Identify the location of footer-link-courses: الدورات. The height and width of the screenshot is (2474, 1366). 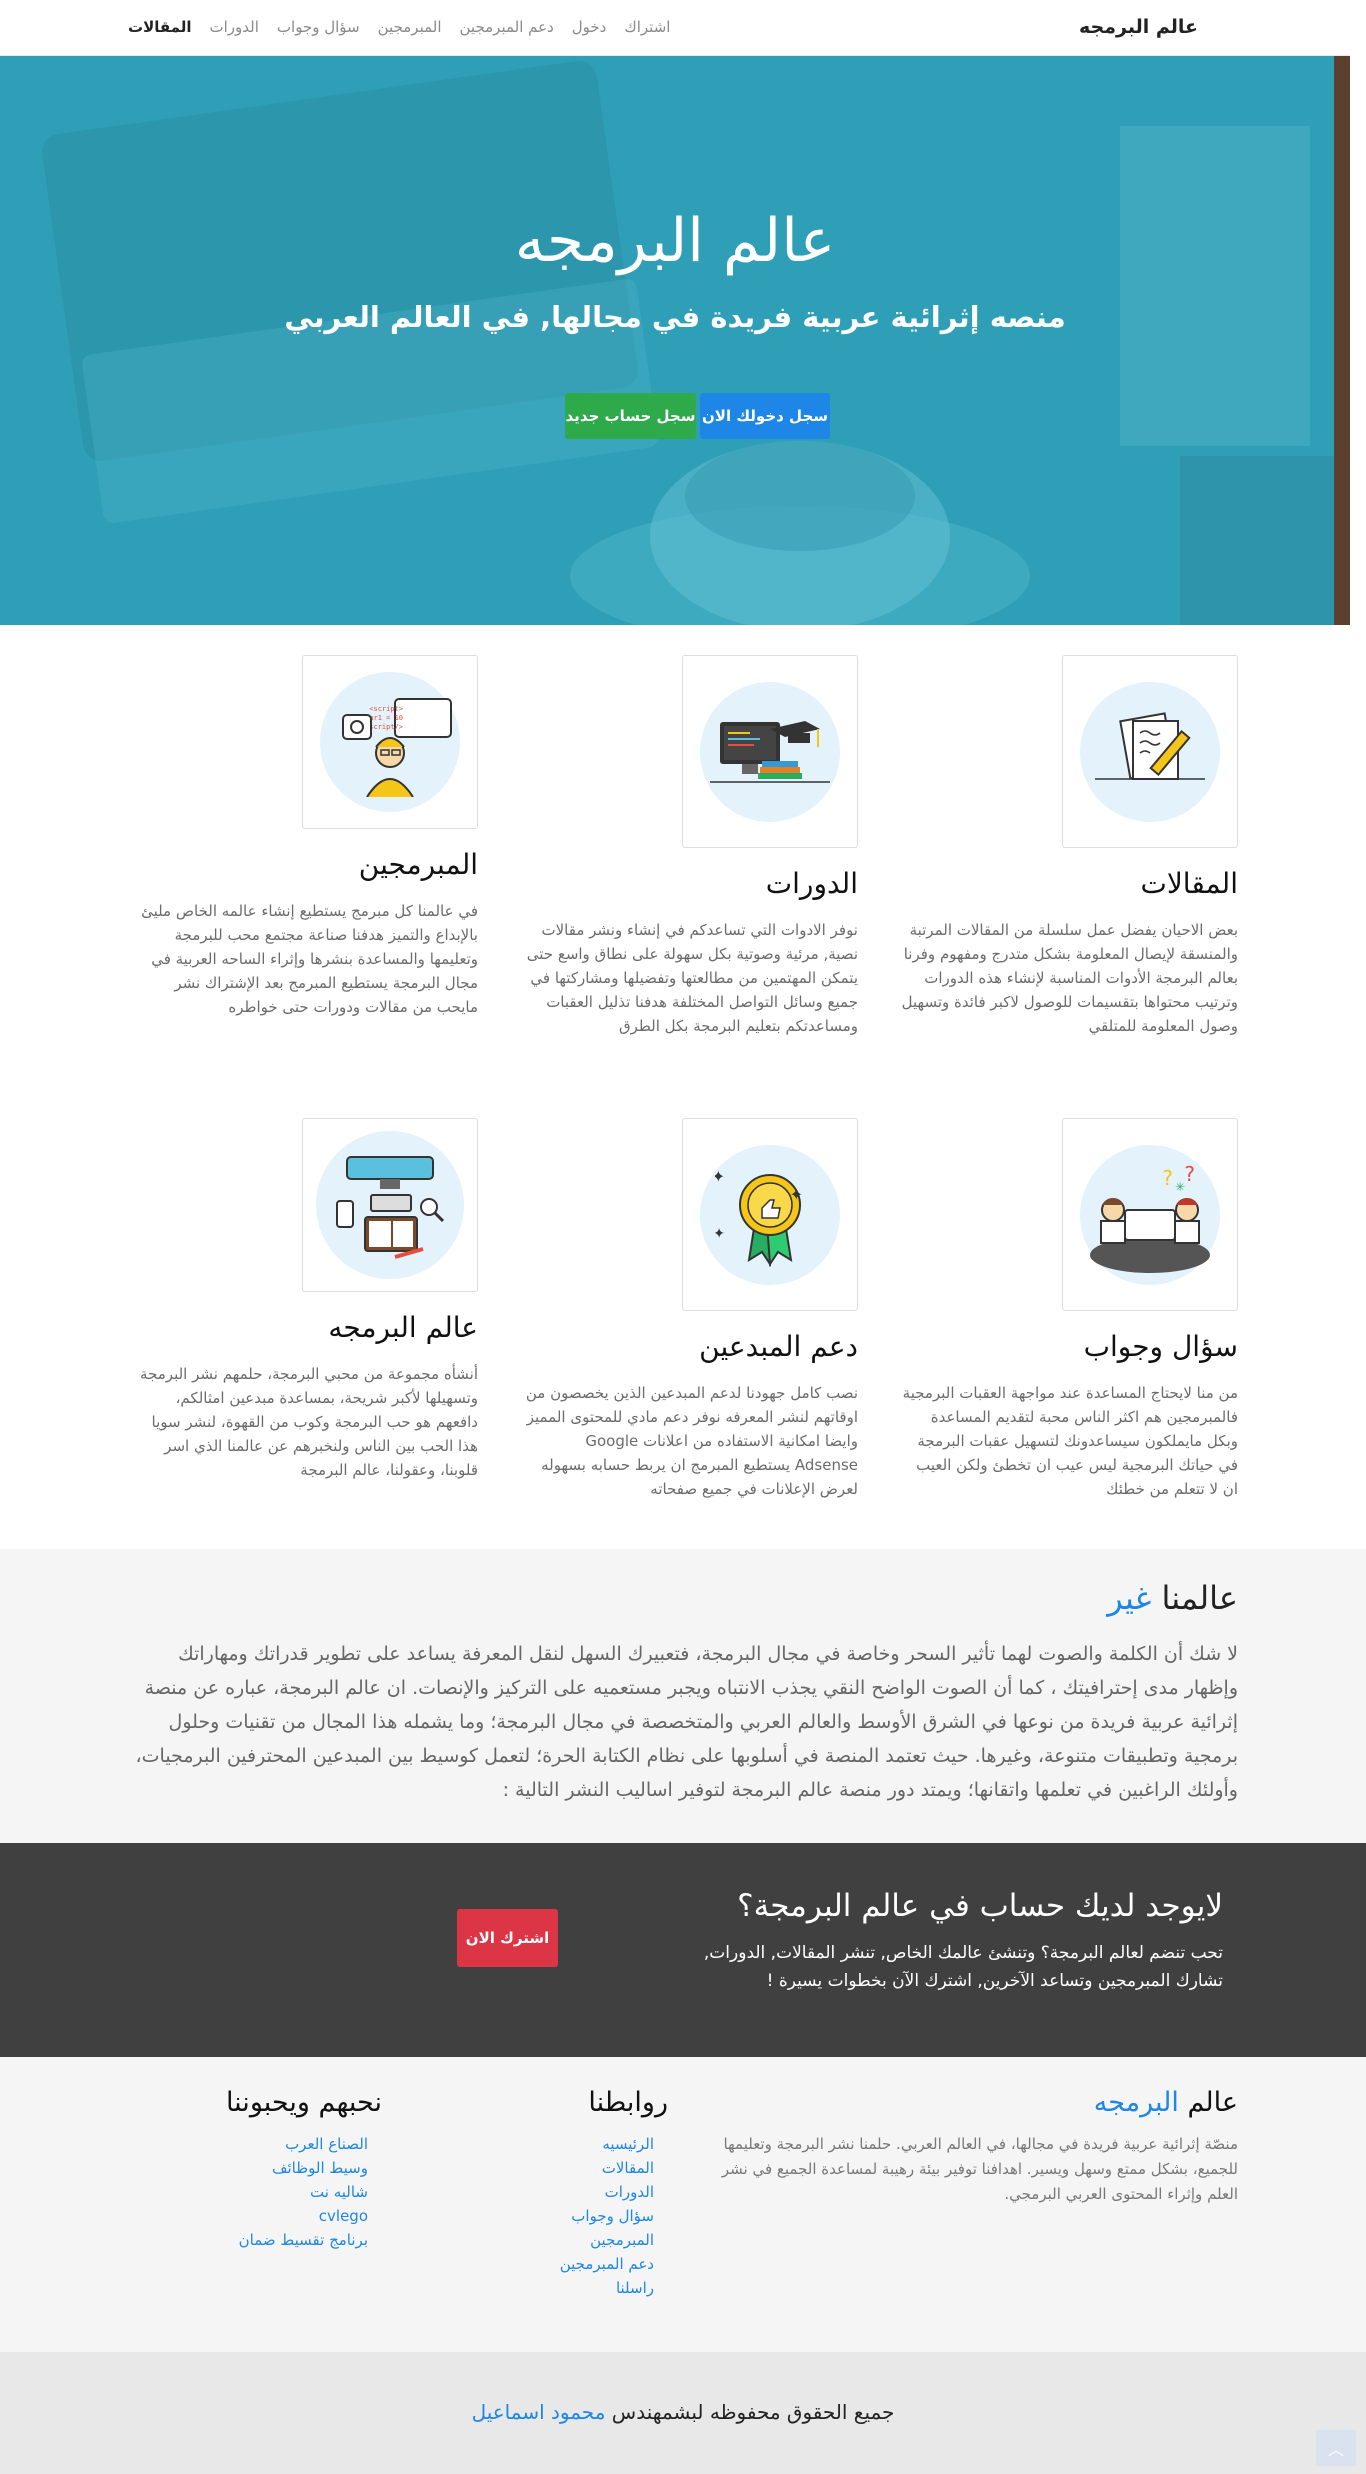
(629, 2192).